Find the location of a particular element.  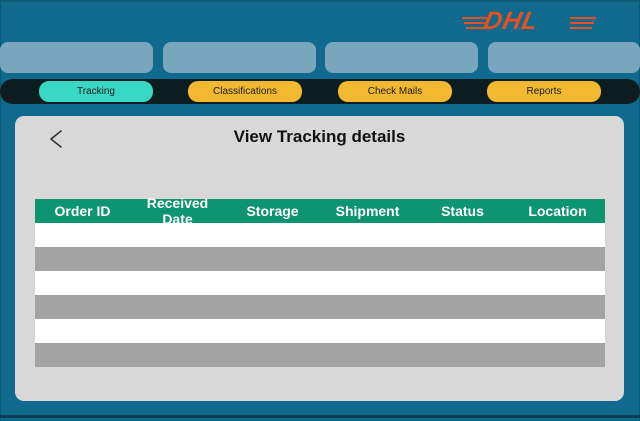

nav-tracking-button: Tracking is located at coordinates (96, 91).